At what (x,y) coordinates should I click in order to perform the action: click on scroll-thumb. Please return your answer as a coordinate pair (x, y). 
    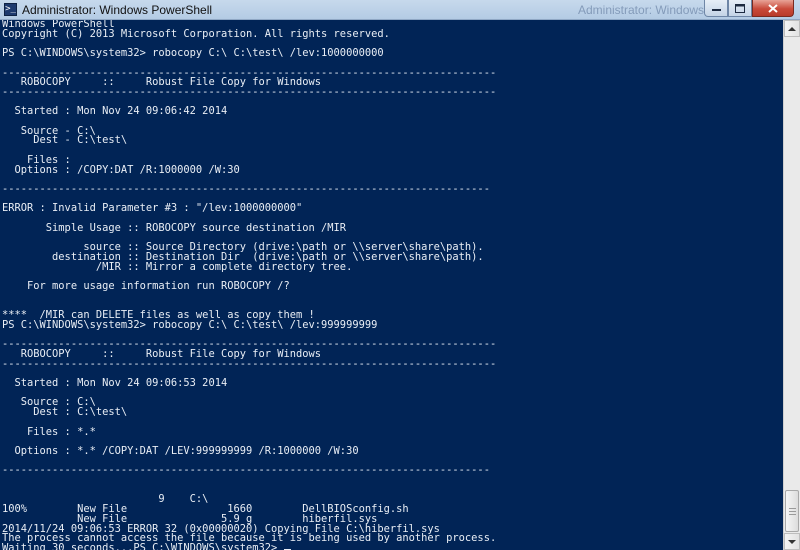
    Looking at the image, I should click on (792, 511).